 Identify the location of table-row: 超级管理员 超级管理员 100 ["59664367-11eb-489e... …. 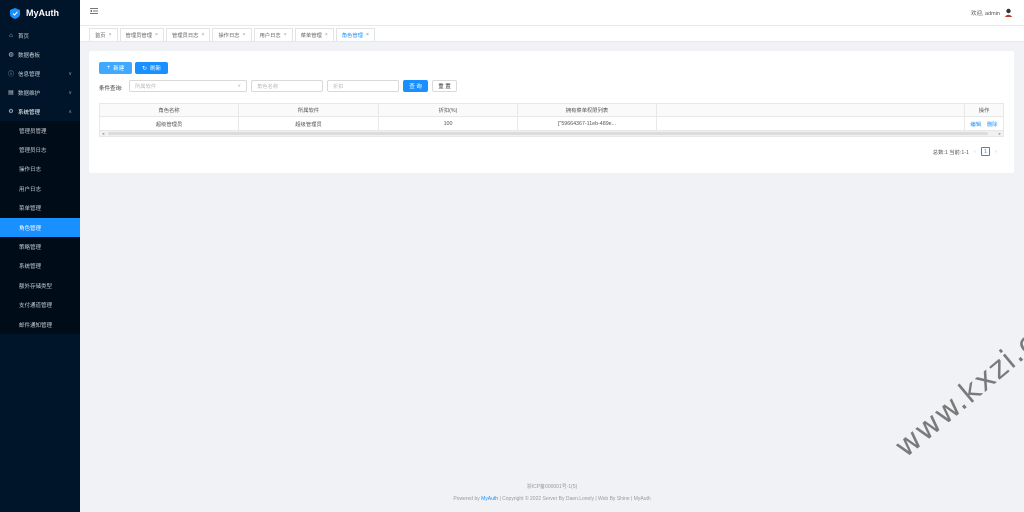
(551, 124).